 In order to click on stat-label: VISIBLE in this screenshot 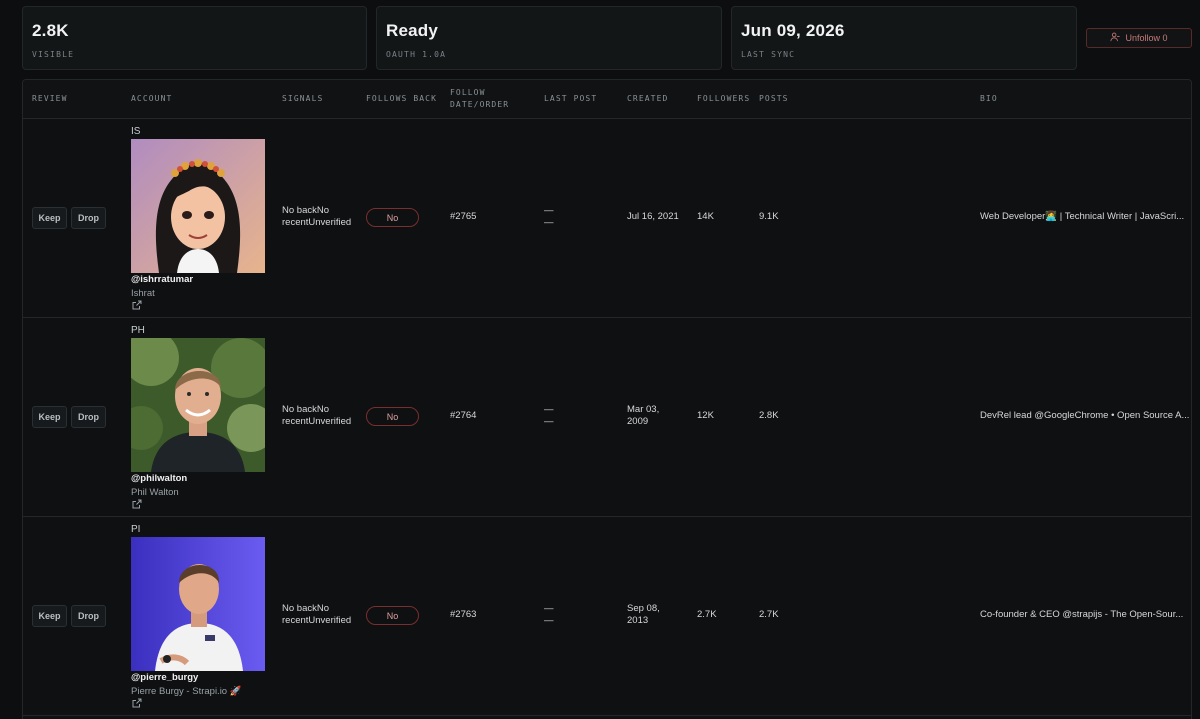, I will do `click(53, 54)`.